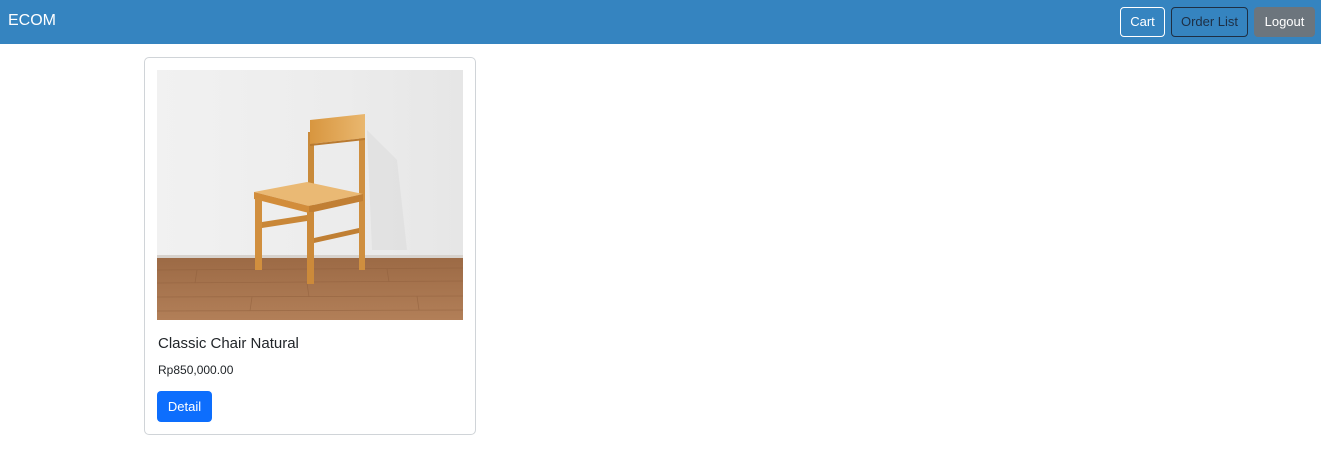 This screenshot has height=453, width=1321. Describe the element at coordinates (32, 21) in the screenshot. I see `brand-link: ECOM` at that location.